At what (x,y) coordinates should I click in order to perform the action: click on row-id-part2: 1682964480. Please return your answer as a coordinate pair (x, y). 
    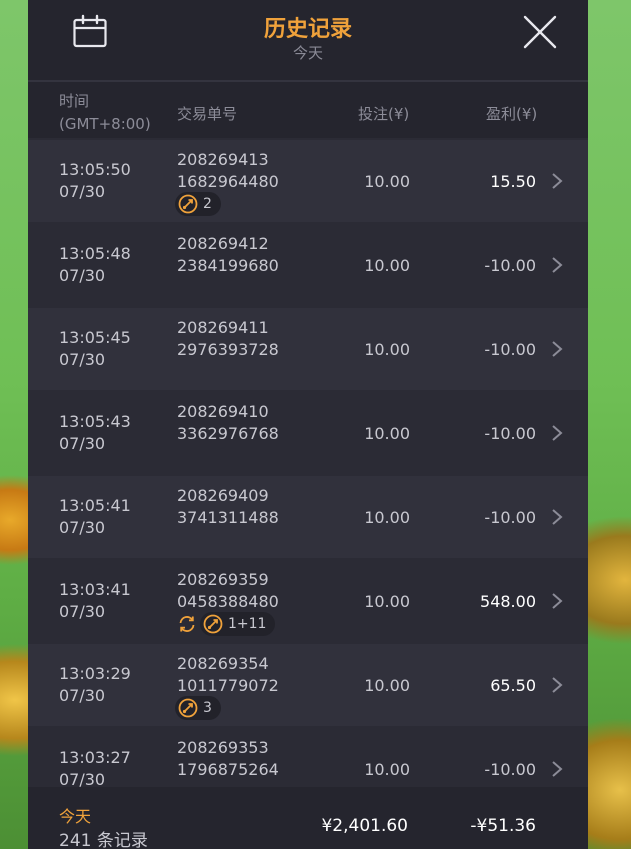
    Looking at the image, I should click on (228, 181).